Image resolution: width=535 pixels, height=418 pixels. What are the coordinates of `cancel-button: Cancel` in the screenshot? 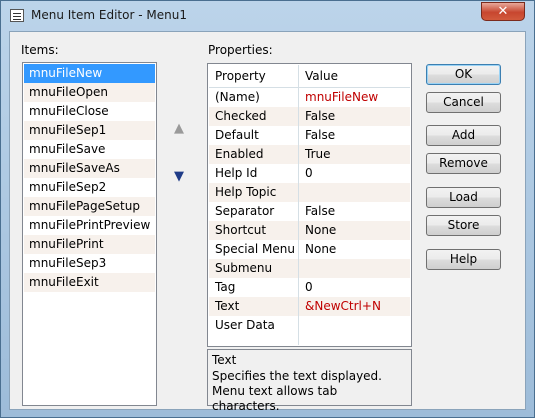 It's located at (463, 102).